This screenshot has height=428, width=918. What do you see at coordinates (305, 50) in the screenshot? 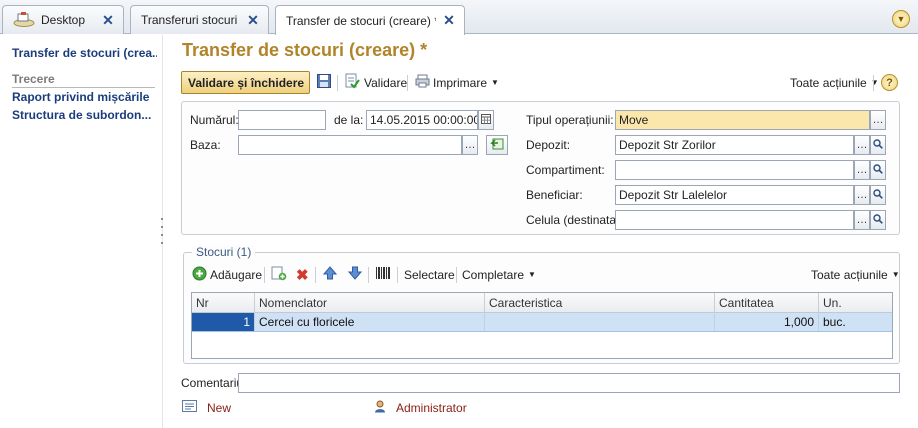
I see `page-title: Transfer de stocuri (creare) *` at bounding box center [305, 50].